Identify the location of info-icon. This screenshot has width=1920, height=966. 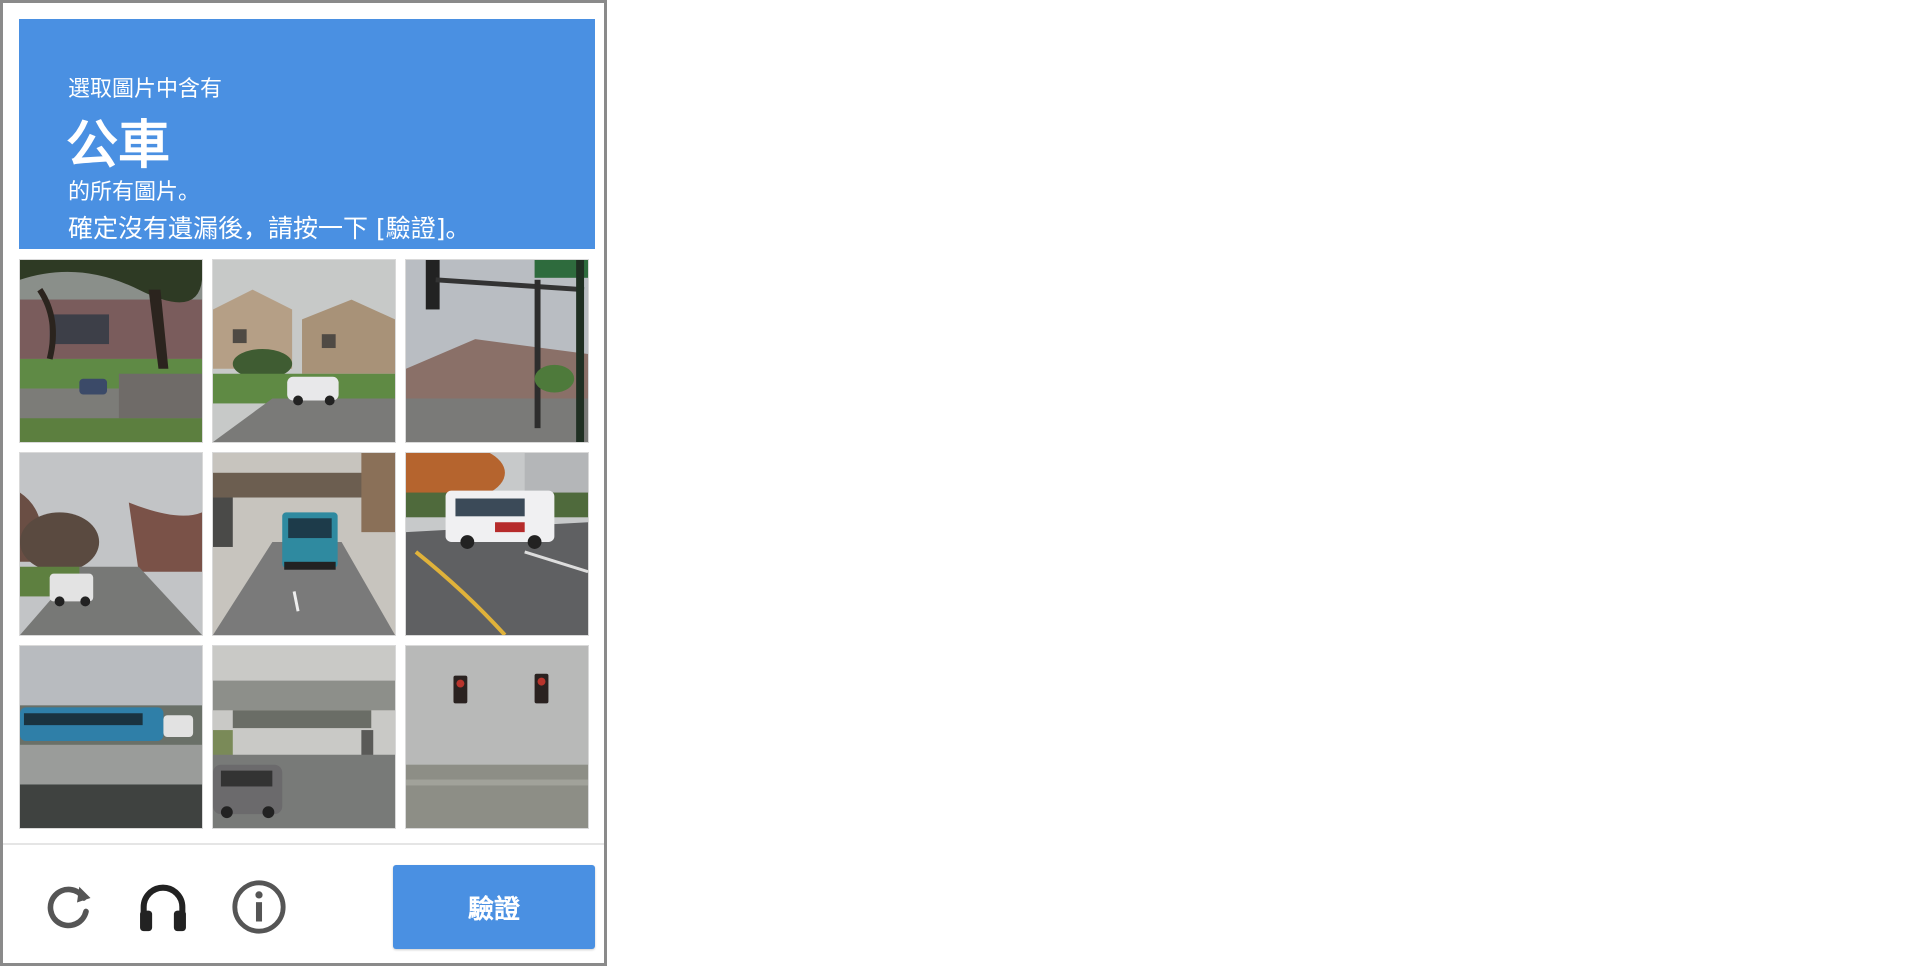
(259, 907).